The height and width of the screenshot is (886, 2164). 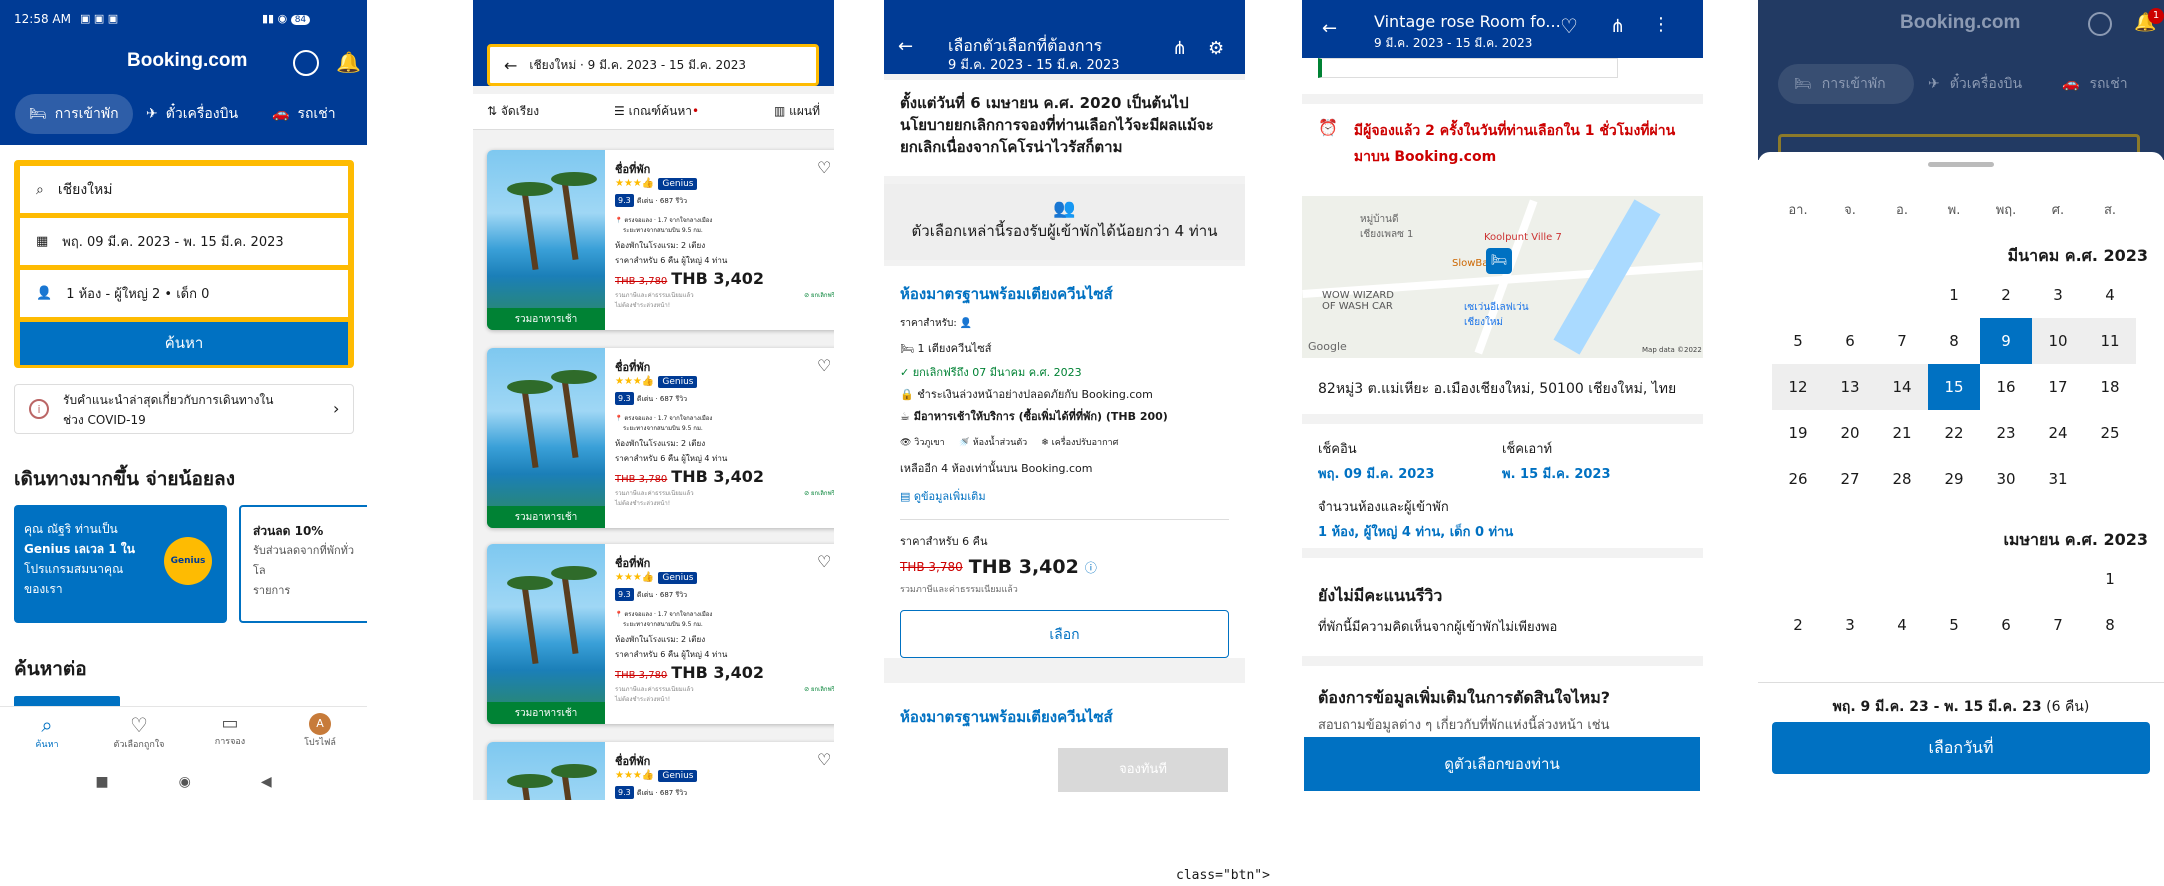 I want to click on calendar-day: 19, so click(x=1798, y=433).